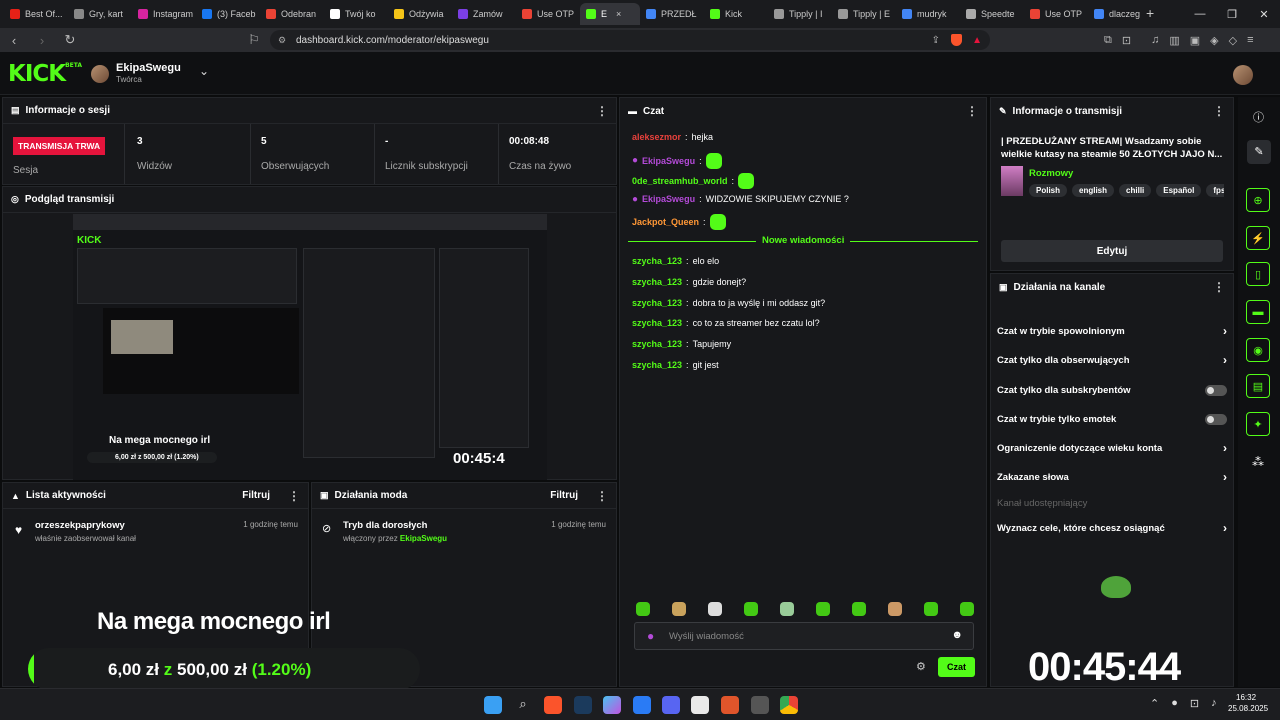 This screenshot has height=720, width=1280. Describe the element at coordinates (42, 40) in the screenshot. I see `forward-icon: ›` at that location.